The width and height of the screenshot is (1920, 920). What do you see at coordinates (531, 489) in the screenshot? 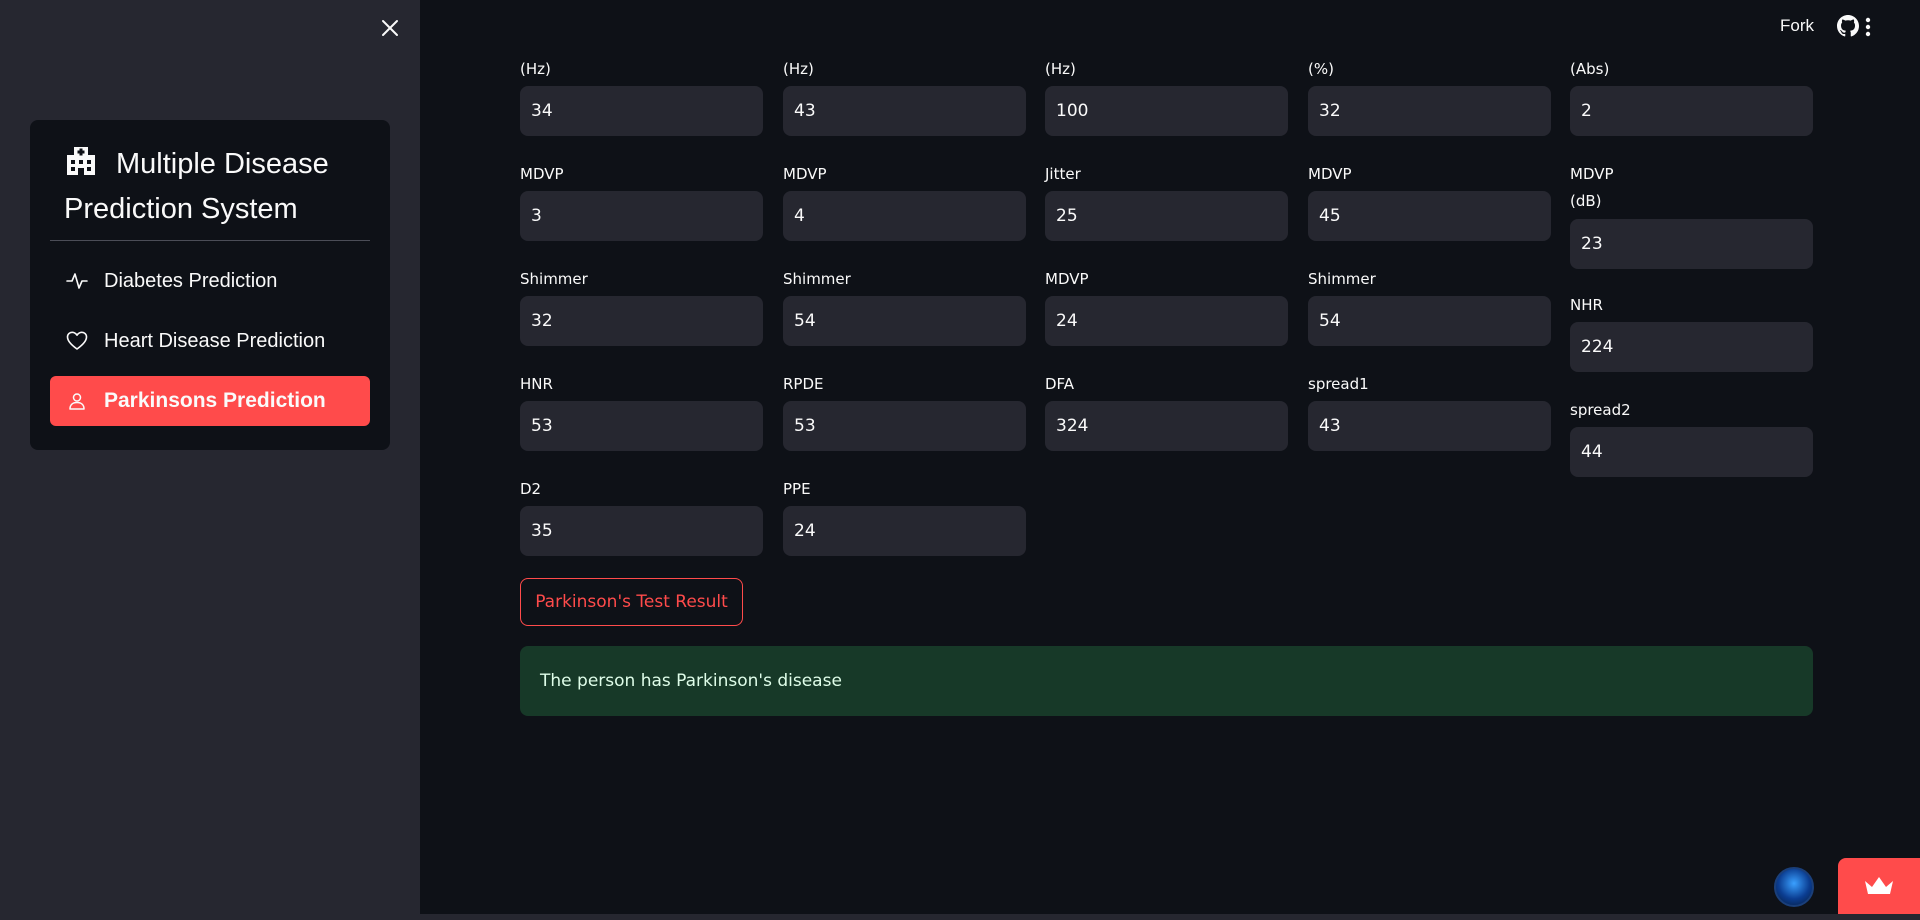
I see `field-label: D2` at bounding box center [531, 489].